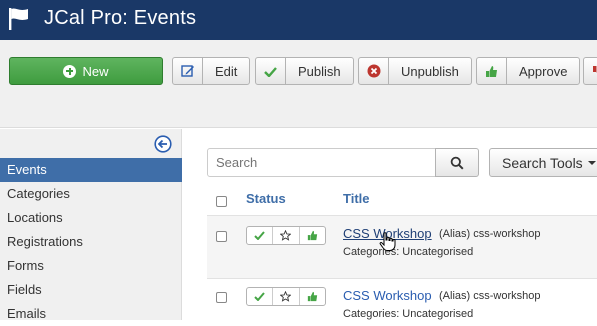  I want to click on event-title-link: CSS Workshop, so click(387, 295).